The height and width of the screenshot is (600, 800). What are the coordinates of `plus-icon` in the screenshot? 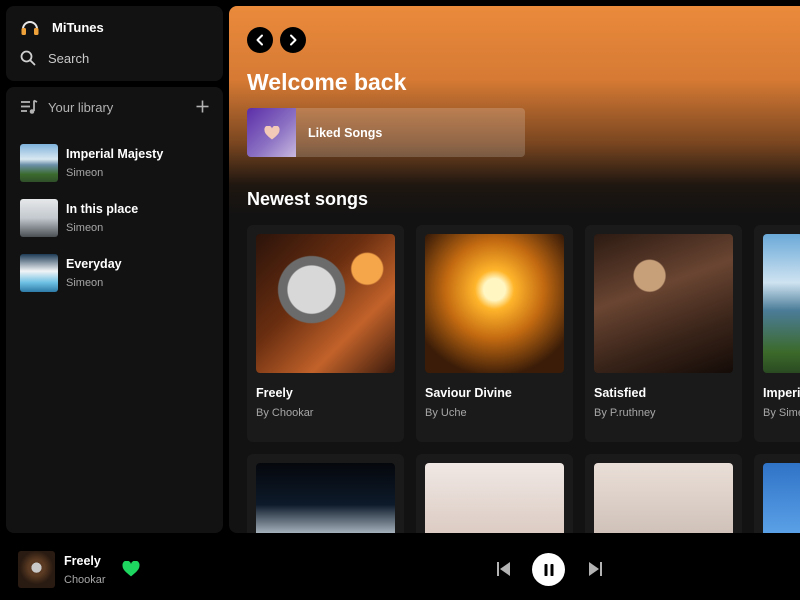 It's located at (202, 106).